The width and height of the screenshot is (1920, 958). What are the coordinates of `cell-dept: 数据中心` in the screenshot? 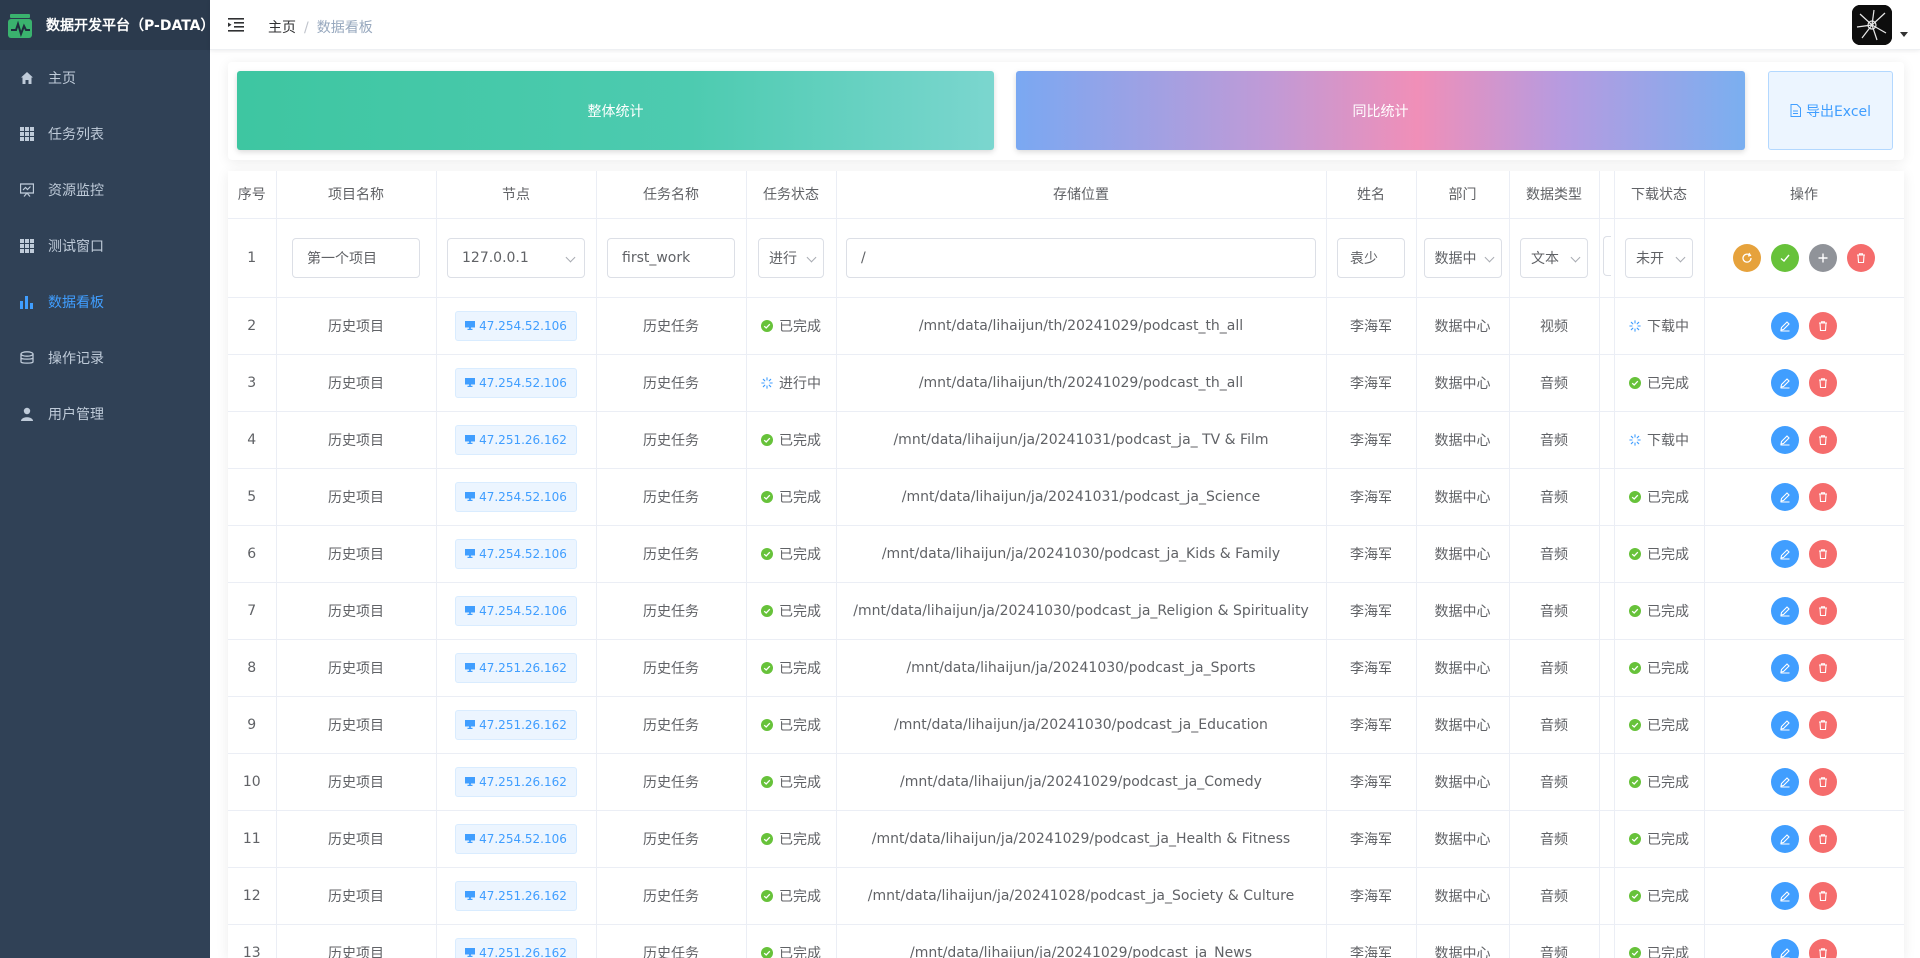 It's located at (1463, 383).